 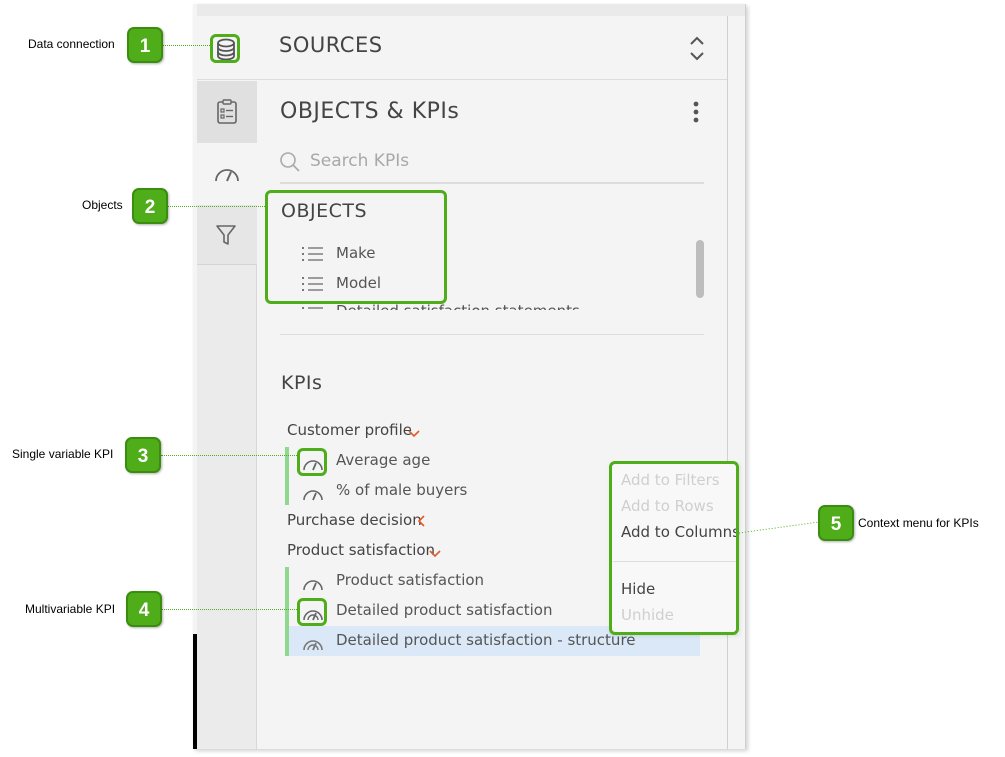 What do you see at coordinates (359, 161) in the screenshot?
I see `search-input: Search KPIs` at bounding box center [359, 161].